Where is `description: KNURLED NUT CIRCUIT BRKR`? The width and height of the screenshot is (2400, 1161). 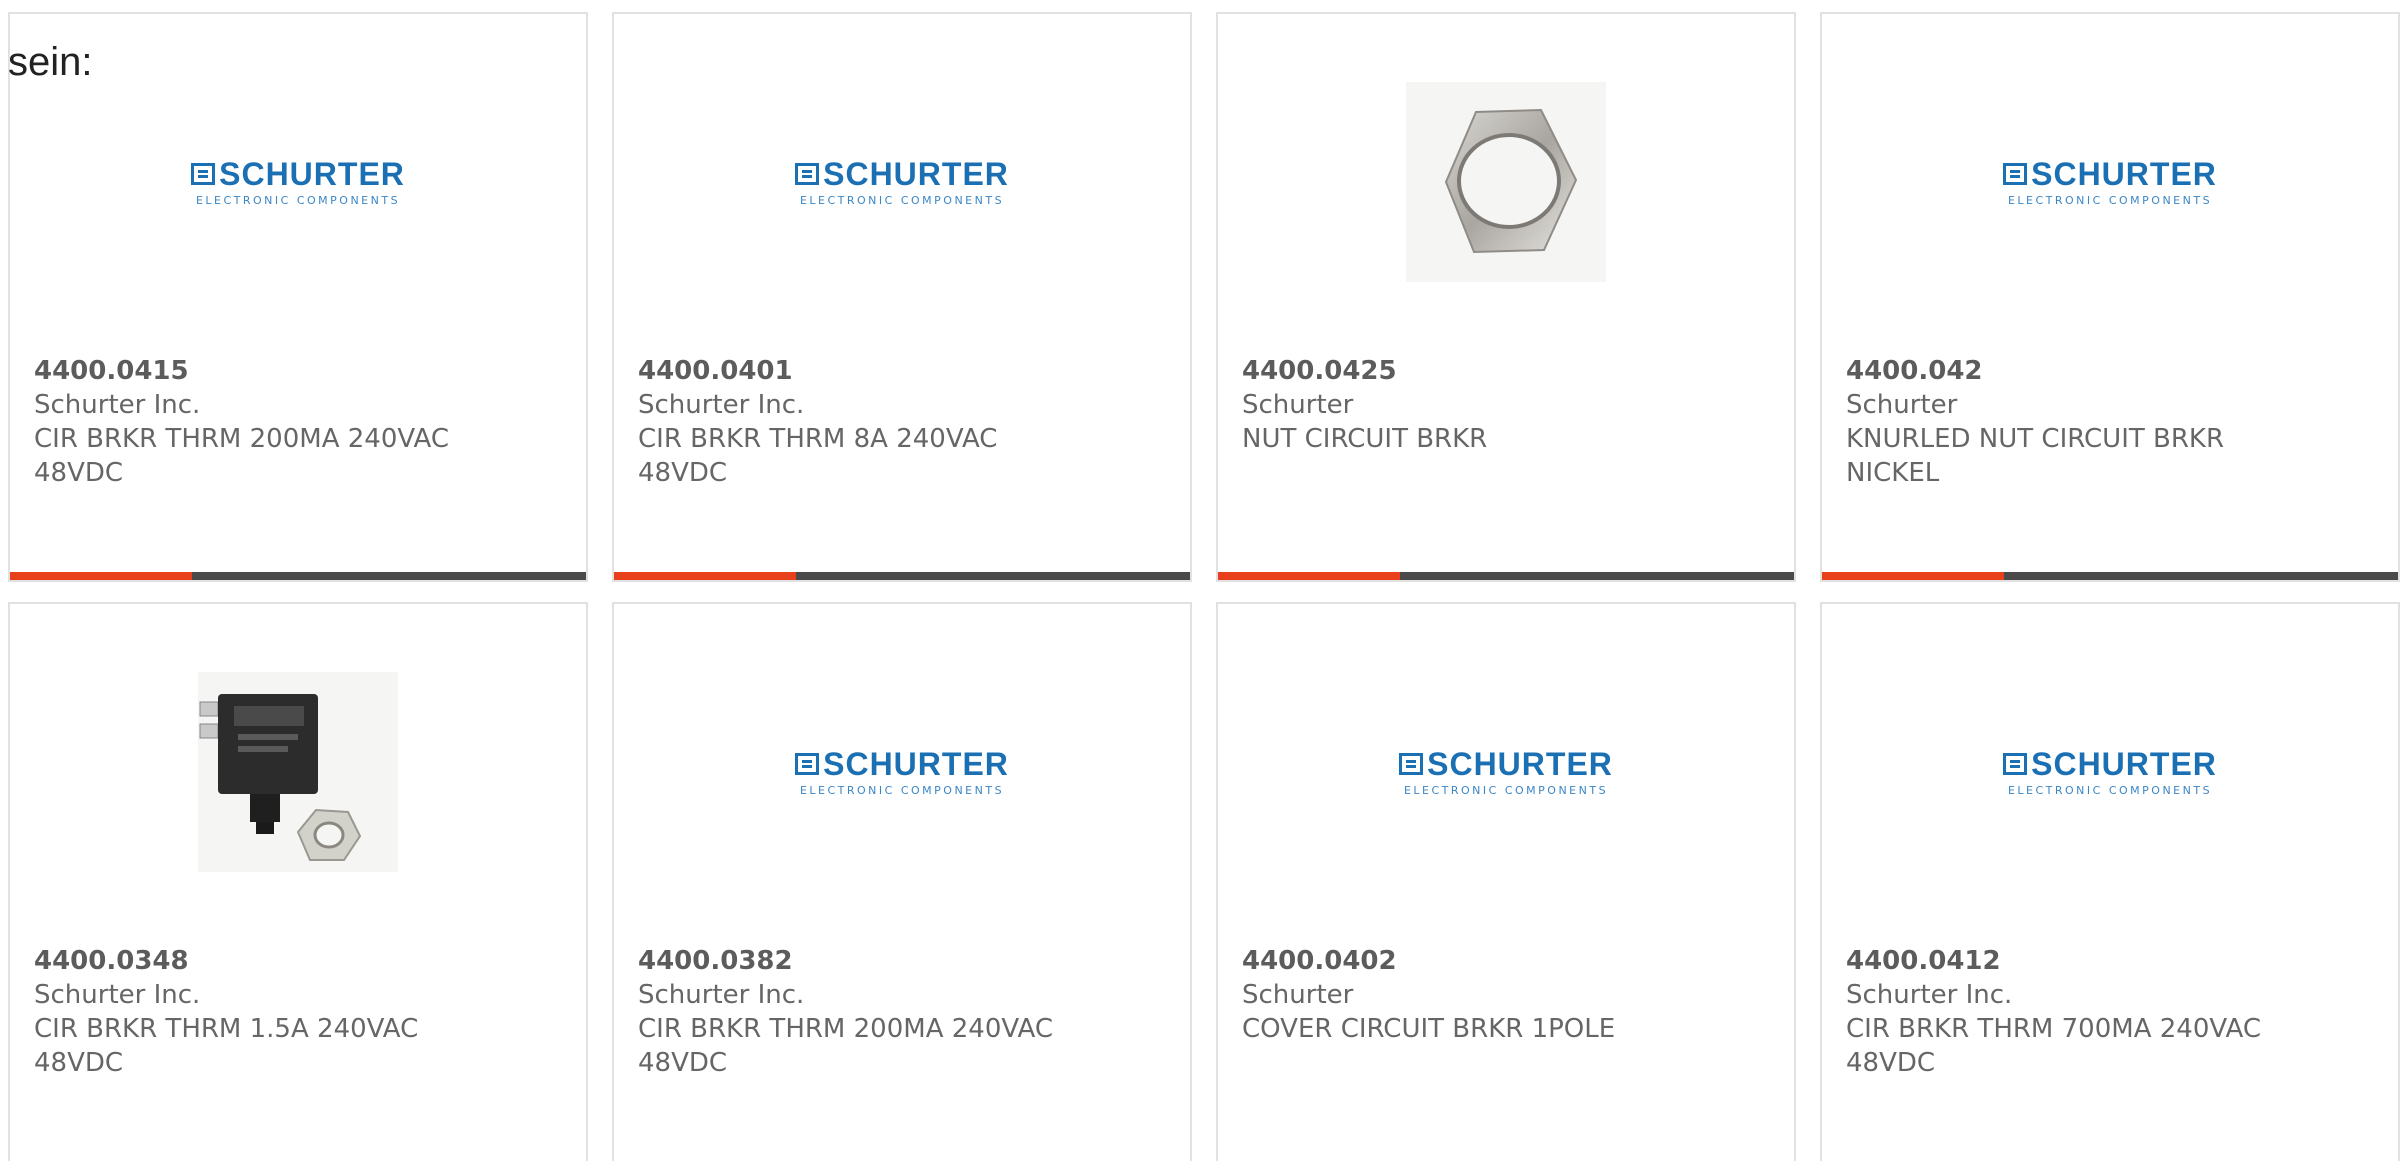
description: KNURLED NUT CIRCUIT BRKR is located at coordinates (2035, 439).